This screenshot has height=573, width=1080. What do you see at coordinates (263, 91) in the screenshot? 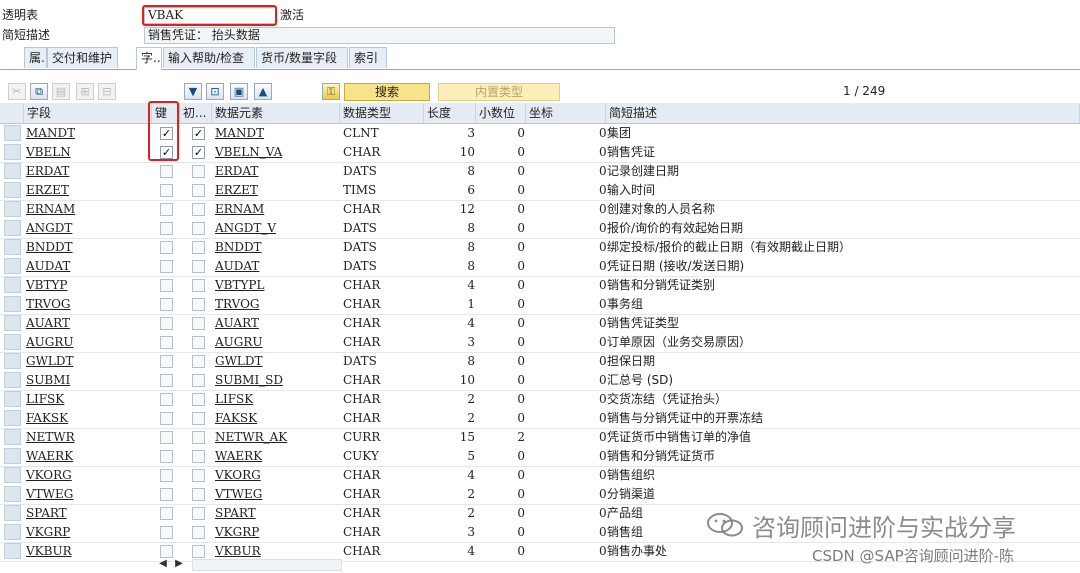
I see `up-icon: ▲` at bounding box center [263, 91].